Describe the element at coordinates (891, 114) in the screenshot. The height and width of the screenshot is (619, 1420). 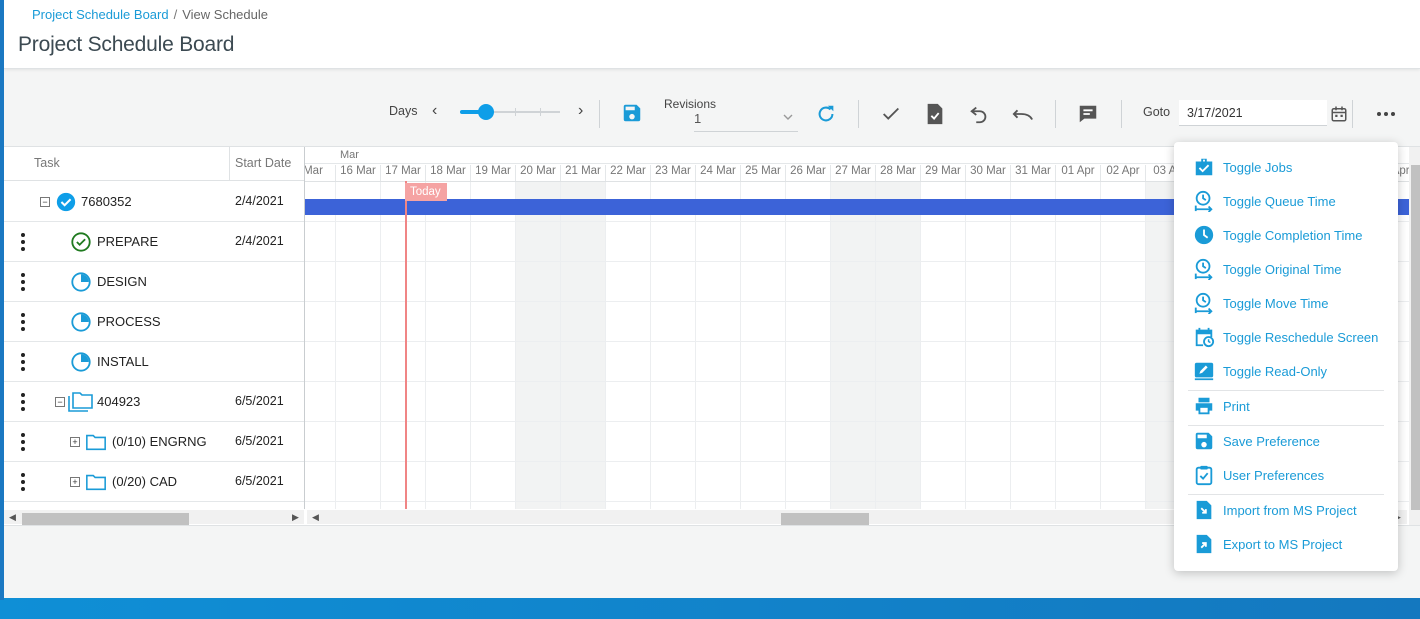
I see `check-icon` at that location.